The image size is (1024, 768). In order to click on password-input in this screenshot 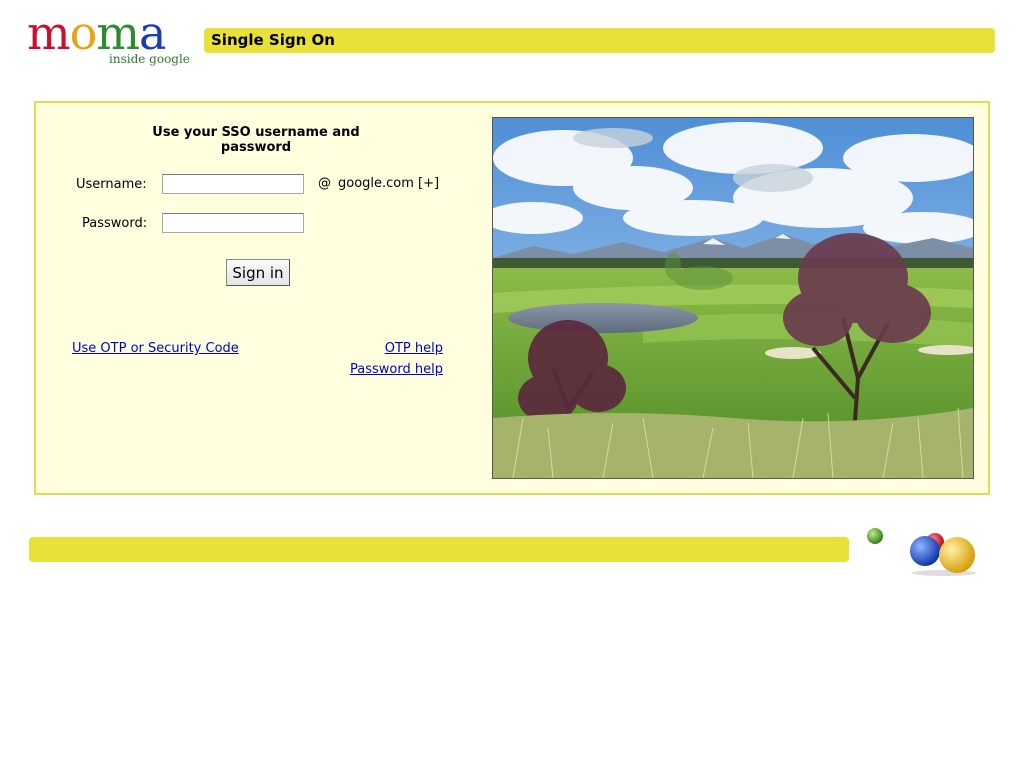, I will do `click(233, 223)`.